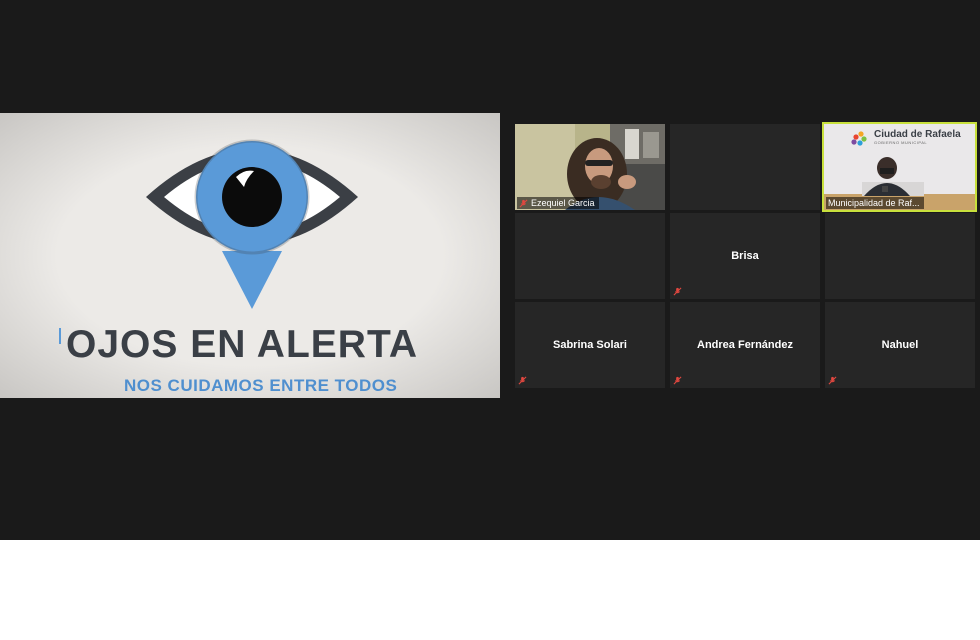 This screenshot has height=640, width=980. I want to click on participant-name: Andrea Fernández, so click(745, 345).